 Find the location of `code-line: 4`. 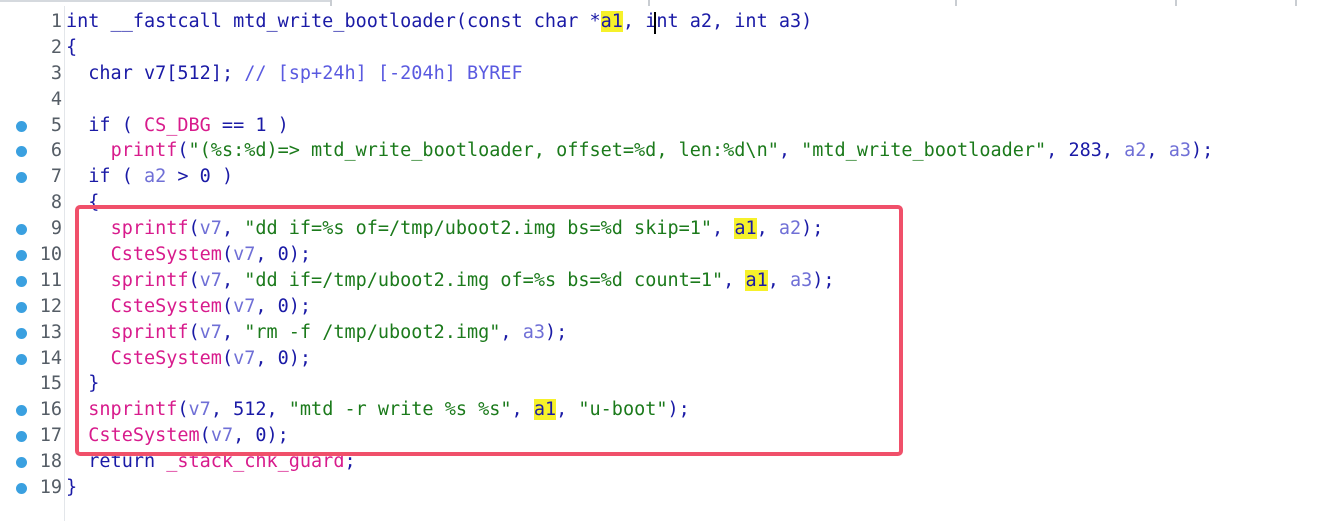

code-line: 4 is located at coordinates (661, 100).